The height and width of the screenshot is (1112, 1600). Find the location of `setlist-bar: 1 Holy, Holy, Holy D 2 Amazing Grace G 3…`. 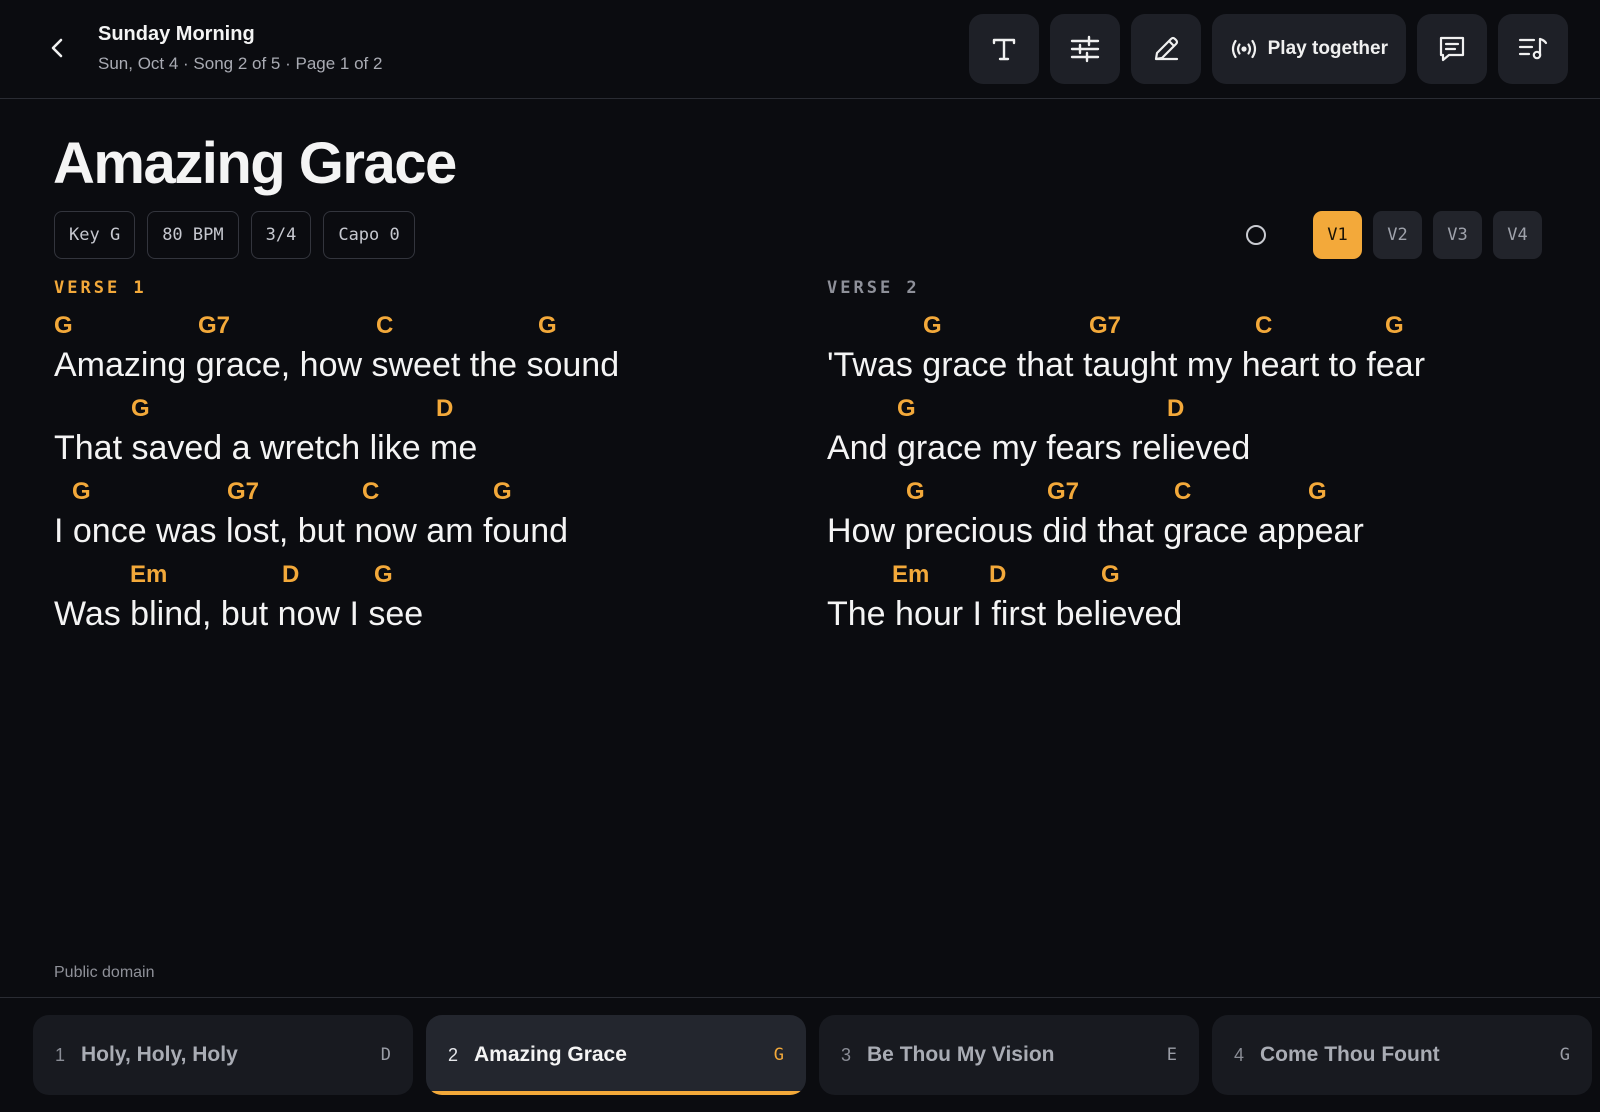

setlist-bar: 1 Holy, Holy, Holy D 2 Amazing Grace G 3… is located at coordinates (800, 1054).